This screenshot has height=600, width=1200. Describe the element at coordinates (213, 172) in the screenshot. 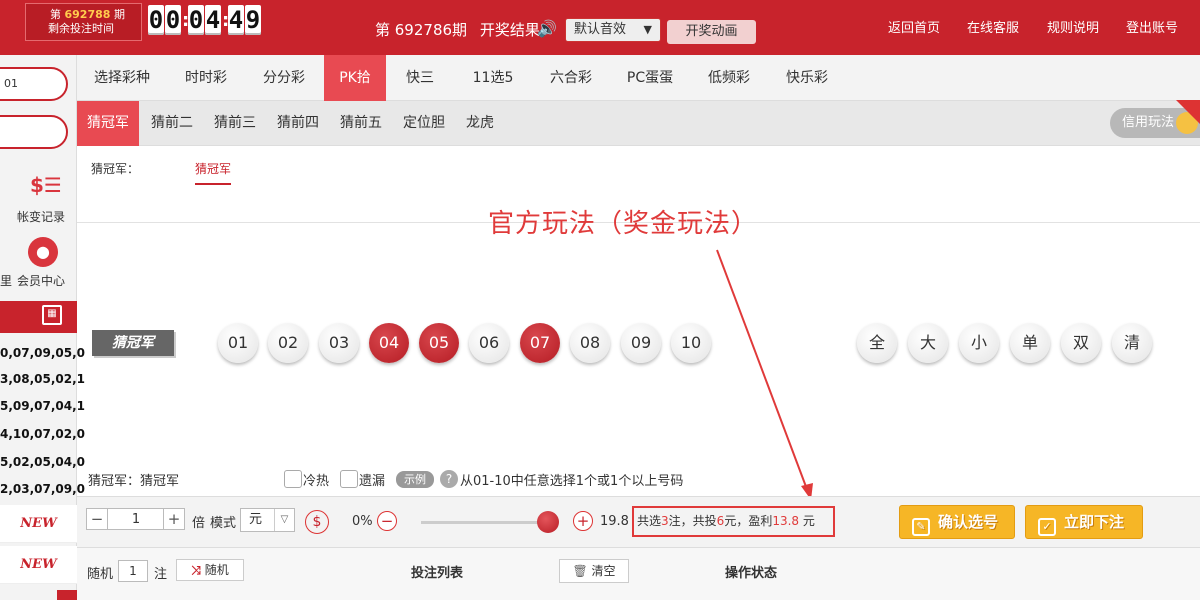

I see `selection-option: 猜冠军` at that location.